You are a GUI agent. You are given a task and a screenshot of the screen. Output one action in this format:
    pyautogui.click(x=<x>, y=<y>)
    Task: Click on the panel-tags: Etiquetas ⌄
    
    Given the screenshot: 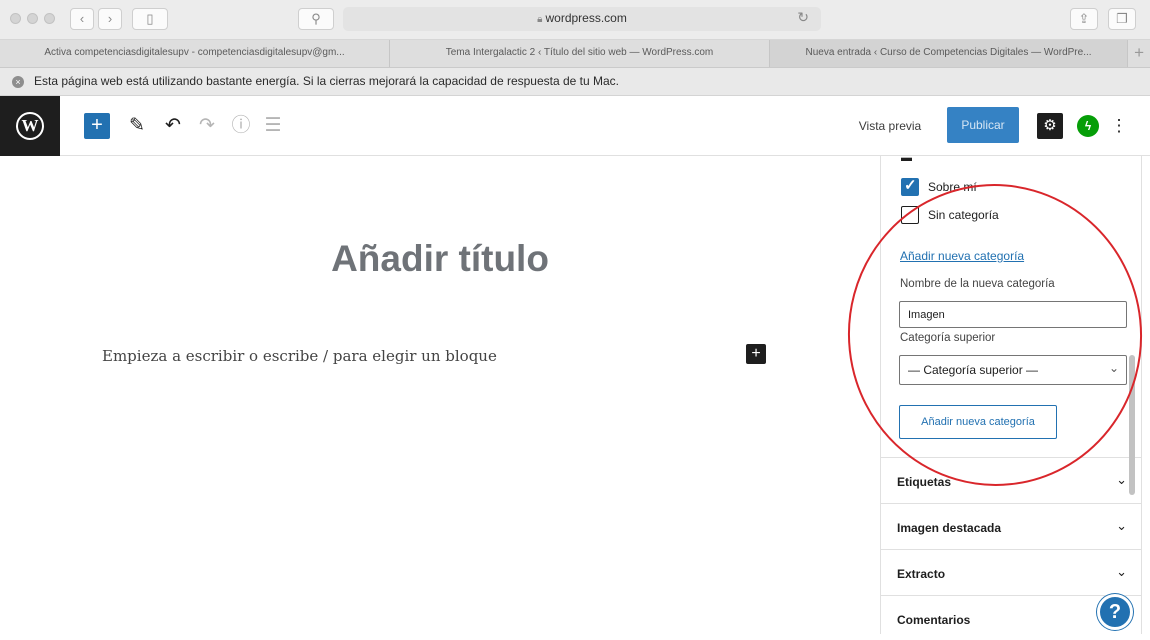 What is the action you would take?
    pyautogui.click(x=1011, y=480)
    